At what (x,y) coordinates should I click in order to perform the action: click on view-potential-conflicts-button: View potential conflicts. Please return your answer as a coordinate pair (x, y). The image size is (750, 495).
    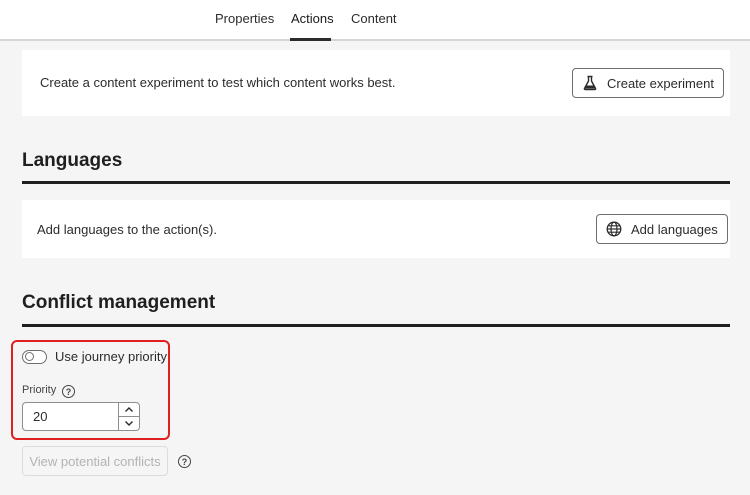
    Looking at the image, I should click on (95, 461).